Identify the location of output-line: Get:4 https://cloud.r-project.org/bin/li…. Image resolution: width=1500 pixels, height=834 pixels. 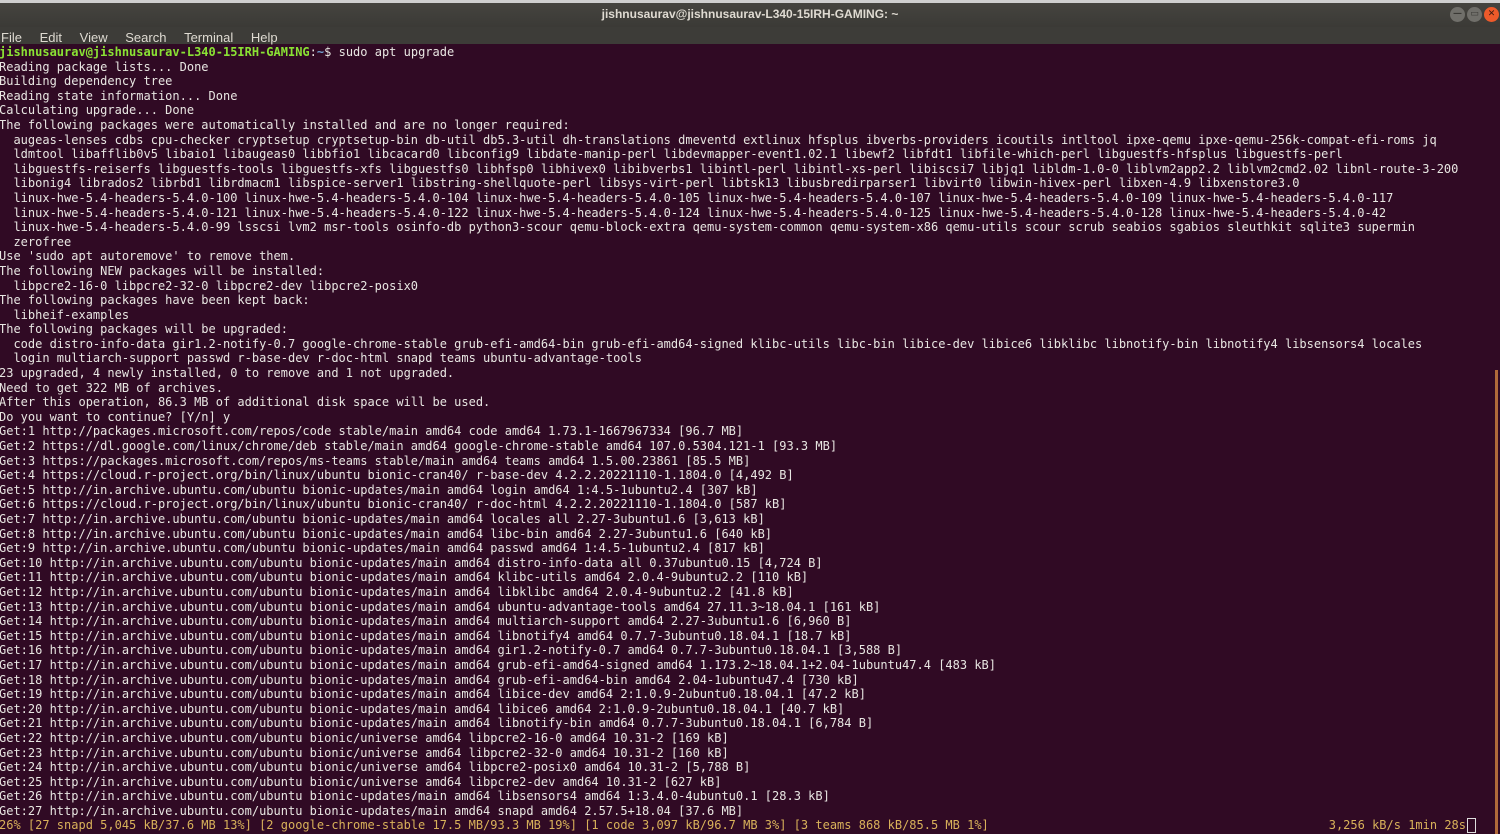
(397, 475).